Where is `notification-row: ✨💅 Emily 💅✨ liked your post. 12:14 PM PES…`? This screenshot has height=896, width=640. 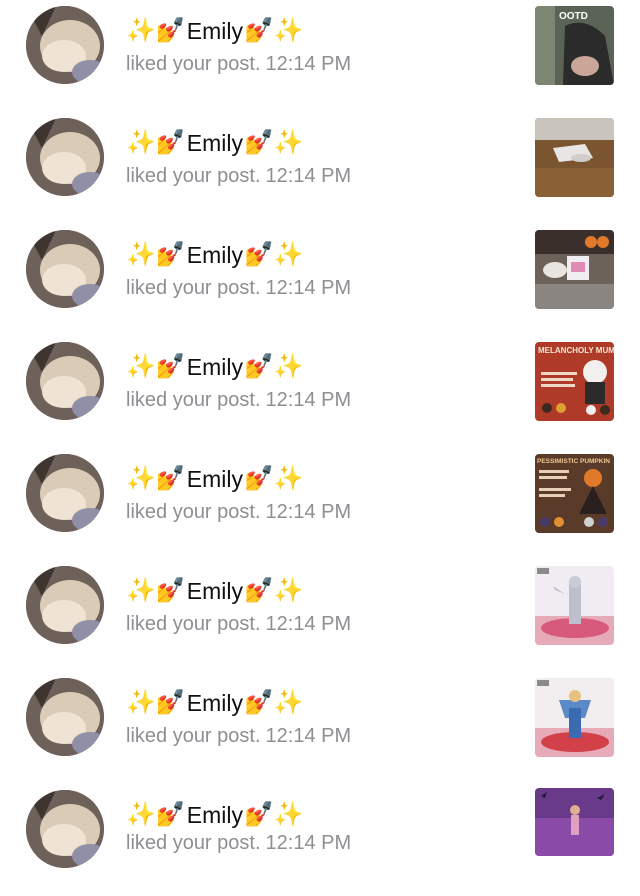 notification-row: ✨💅 Emily 💅✨ liked your post. 12:14 PM PES… is located at coordinates (320, 504).